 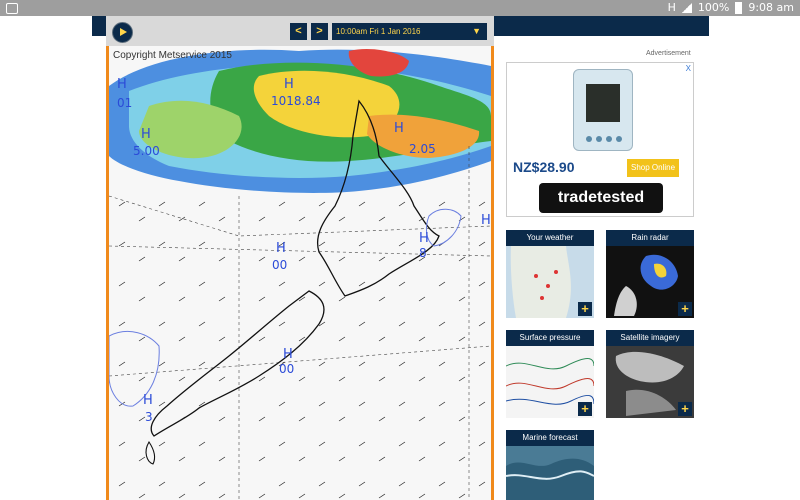 What do you see at coordinates (550, 237) in the screenshot?
I see `tile-title: Your weather` at bounding box center [550, 237].